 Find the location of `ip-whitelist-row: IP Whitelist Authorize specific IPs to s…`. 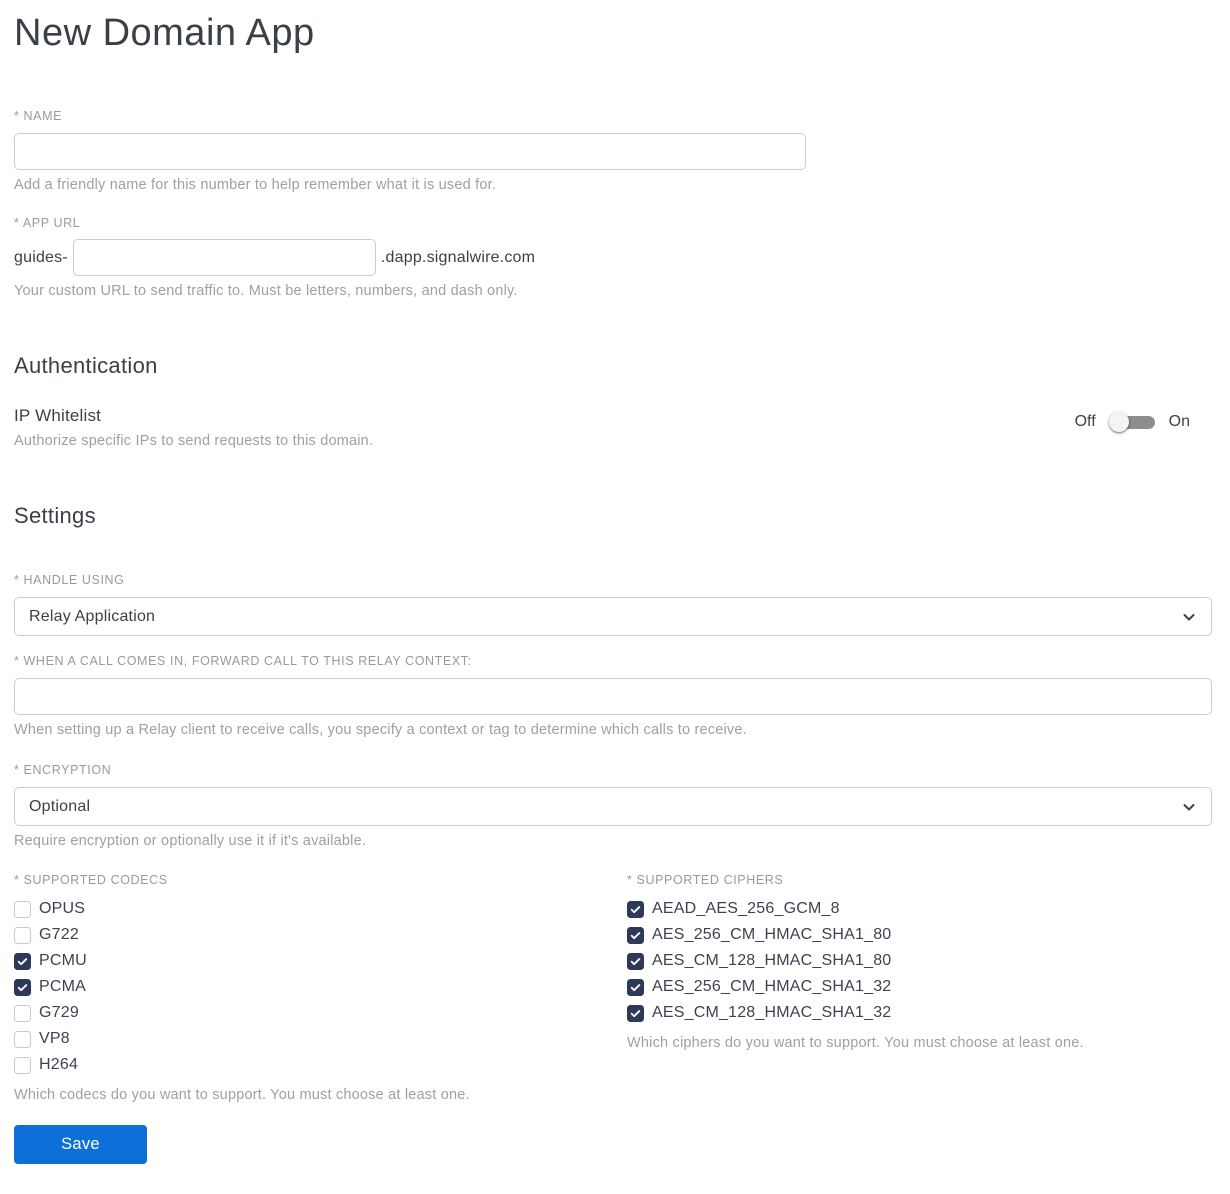

ip-whitelist-row: IP Whitelist Authorize specific IPs to s… is located at coordinates (613, 427).